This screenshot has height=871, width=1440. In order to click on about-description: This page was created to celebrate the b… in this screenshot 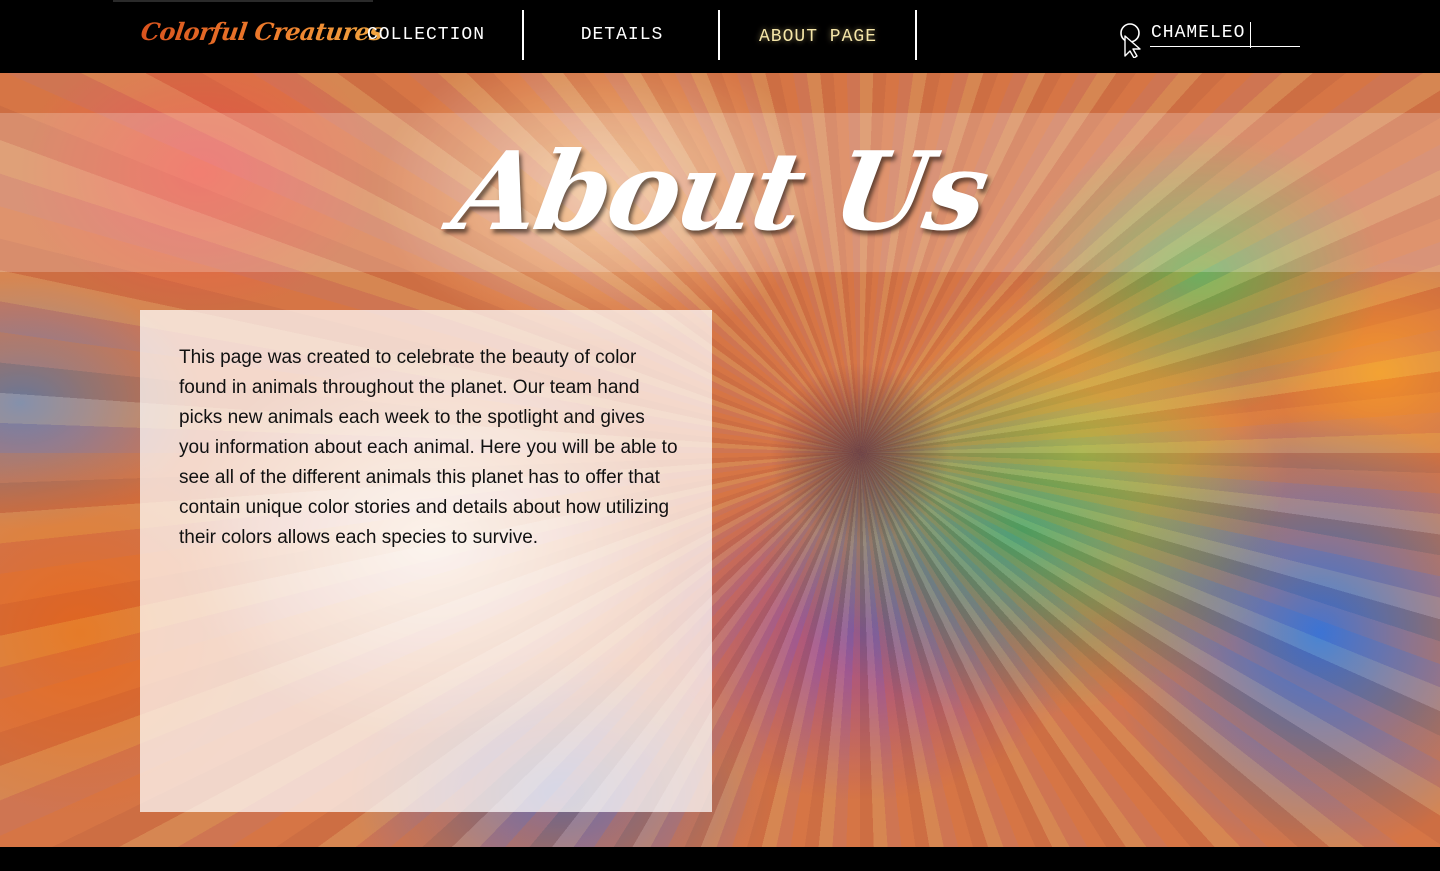, I will do `click(428, 447)`.